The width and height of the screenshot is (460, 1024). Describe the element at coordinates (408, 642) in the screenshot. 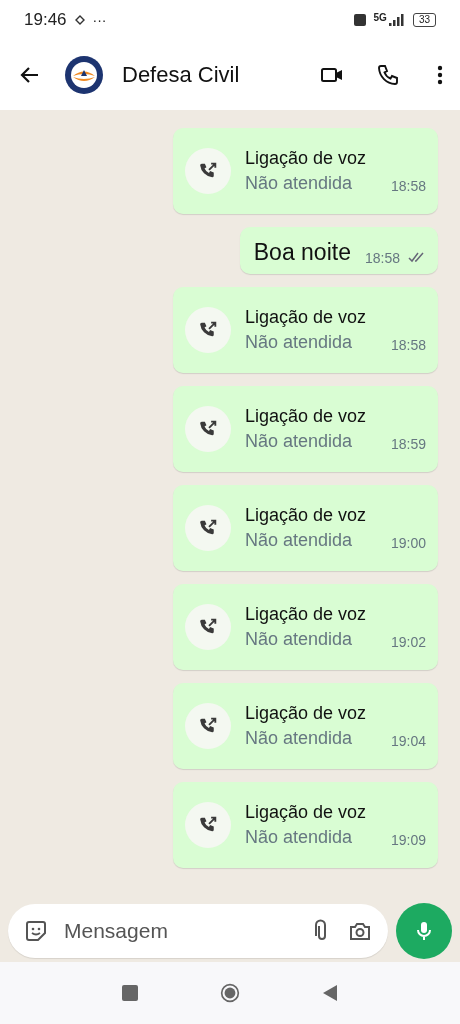

I see `message-time: 19:02` at that location.